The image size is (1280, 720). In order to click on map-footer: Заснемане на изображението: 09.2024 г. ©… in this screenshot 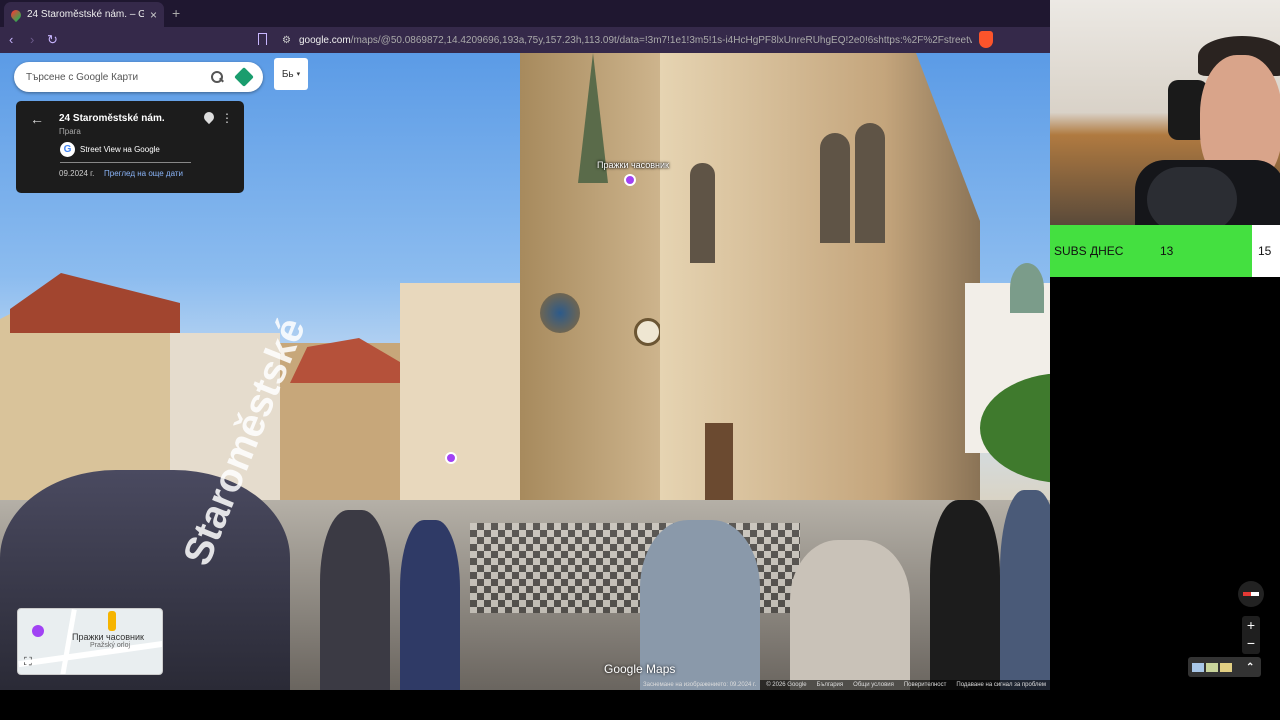, I will do `click(846, 685)`.